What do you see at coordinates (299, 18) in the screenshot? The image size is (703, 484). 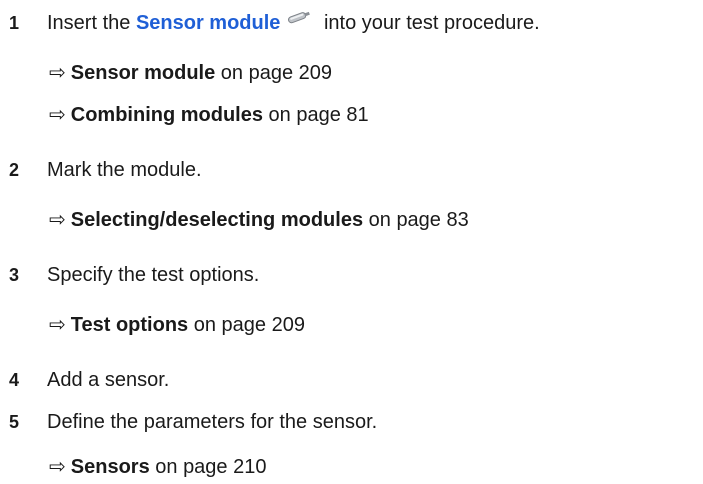 I see `sensor-icon` at bounding box center [299, 18].